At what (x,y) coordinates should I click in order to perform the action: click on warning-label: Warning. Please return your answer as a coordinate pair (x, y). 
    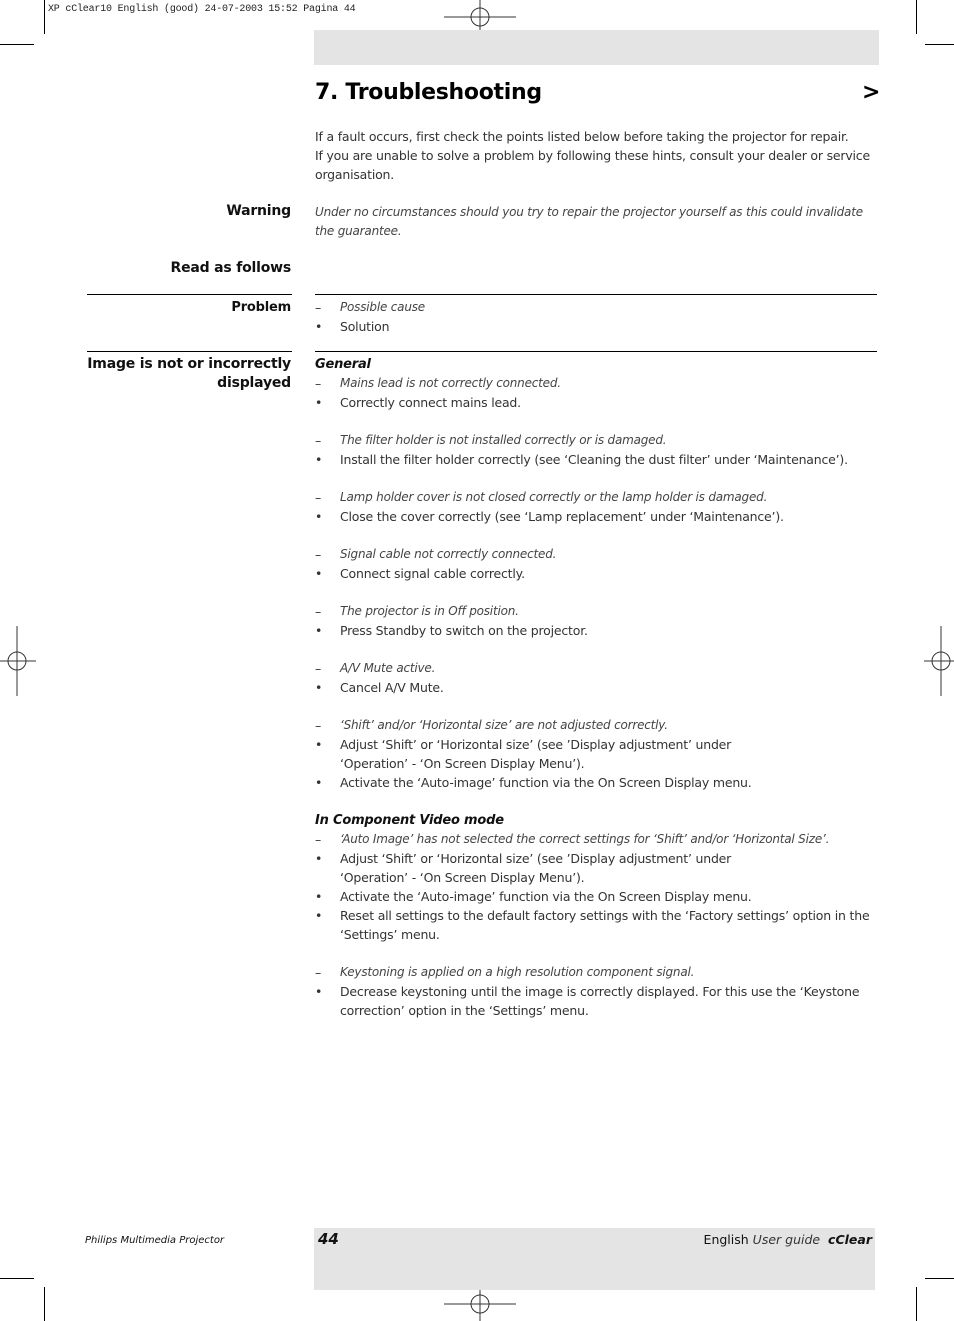
    Looking at the image, I should click on (258, 211).